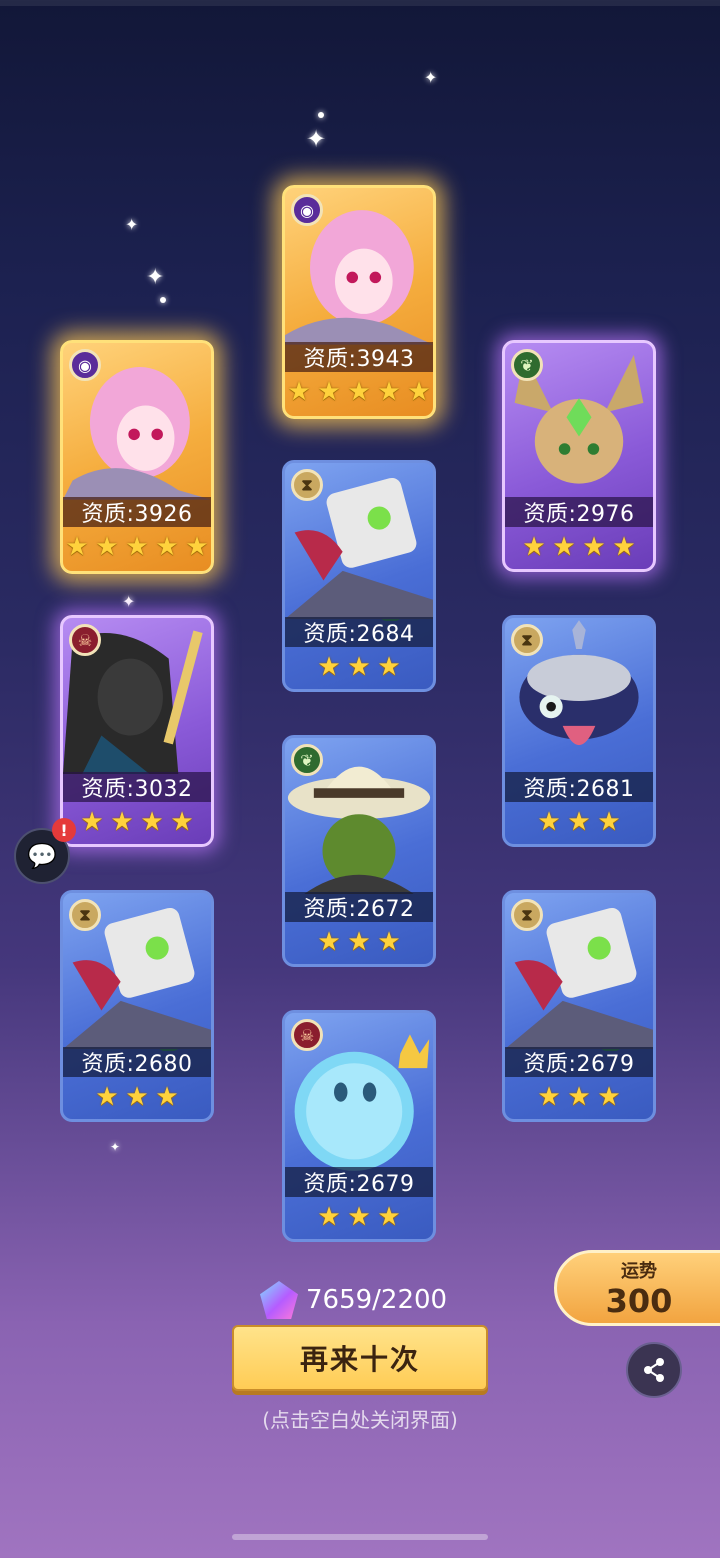 This screenshot has height=1558, width=720. Describe the element at coordinates (360, 1537) in the screenshot. I see `home-indicator` at that location.